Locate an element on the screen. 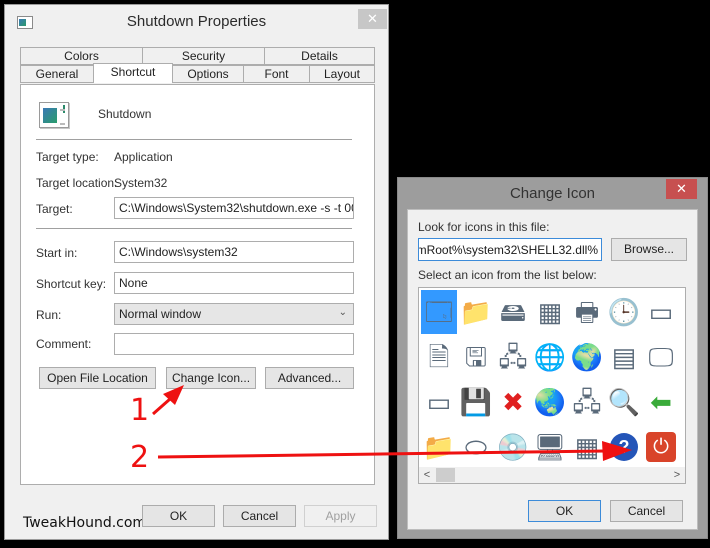 The width and height of the screenshot is (710, 548). clock-document-icon: 🕒 is located at coordinates (624, 312).